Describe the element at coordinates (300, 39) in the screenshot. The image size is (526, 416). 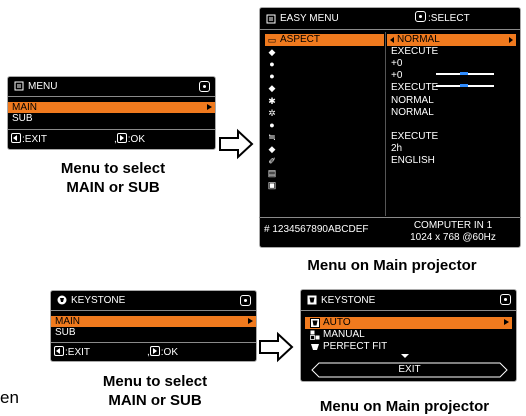
I see `easy-menu-item-label: ASPECT` at that location.